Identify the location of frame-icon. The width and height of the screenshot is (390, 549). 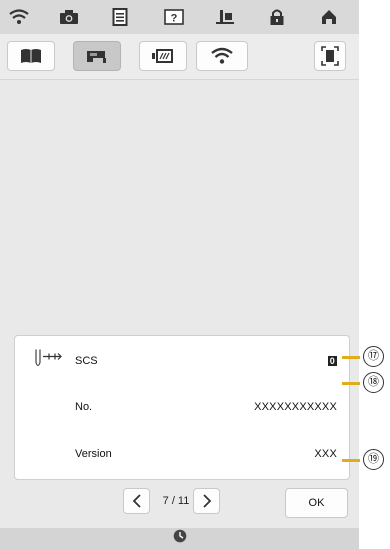
(330, 56).